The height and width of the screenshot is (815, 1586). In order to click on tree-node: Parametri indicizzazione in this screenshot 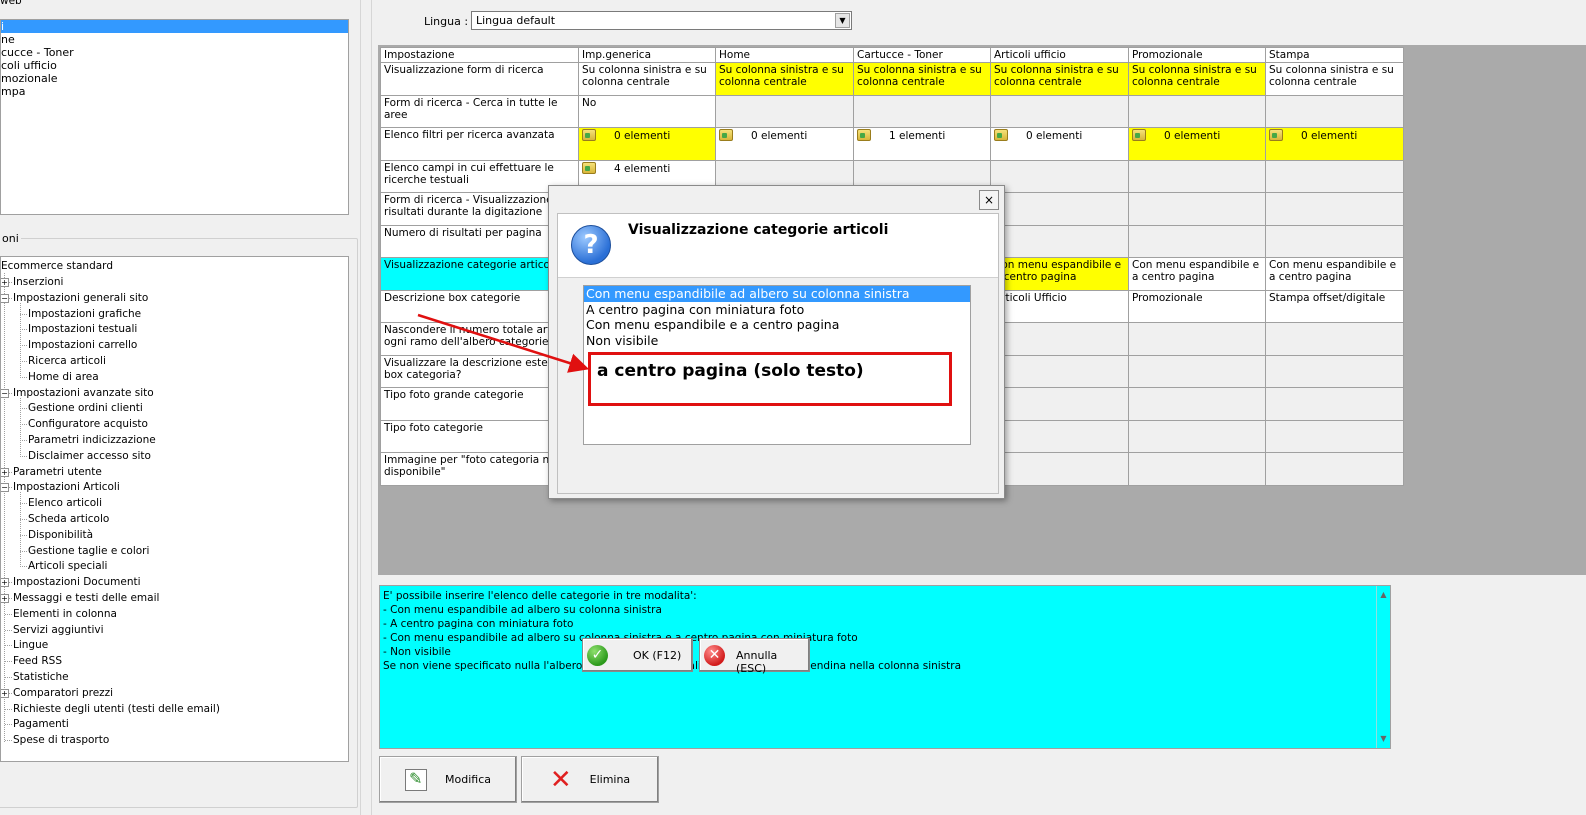, I will do `click(92, 440)`.